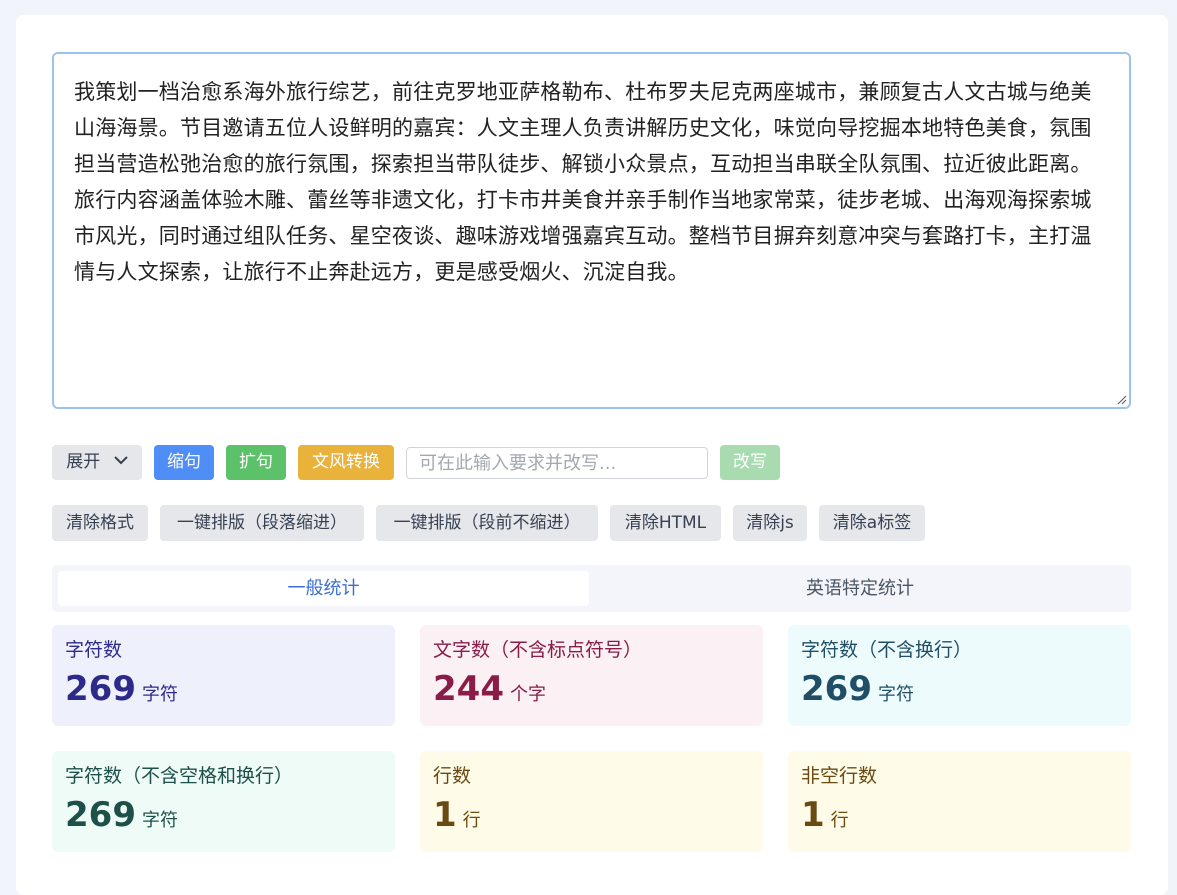  I want to click on stat-label: 行数, so click(452, 776).